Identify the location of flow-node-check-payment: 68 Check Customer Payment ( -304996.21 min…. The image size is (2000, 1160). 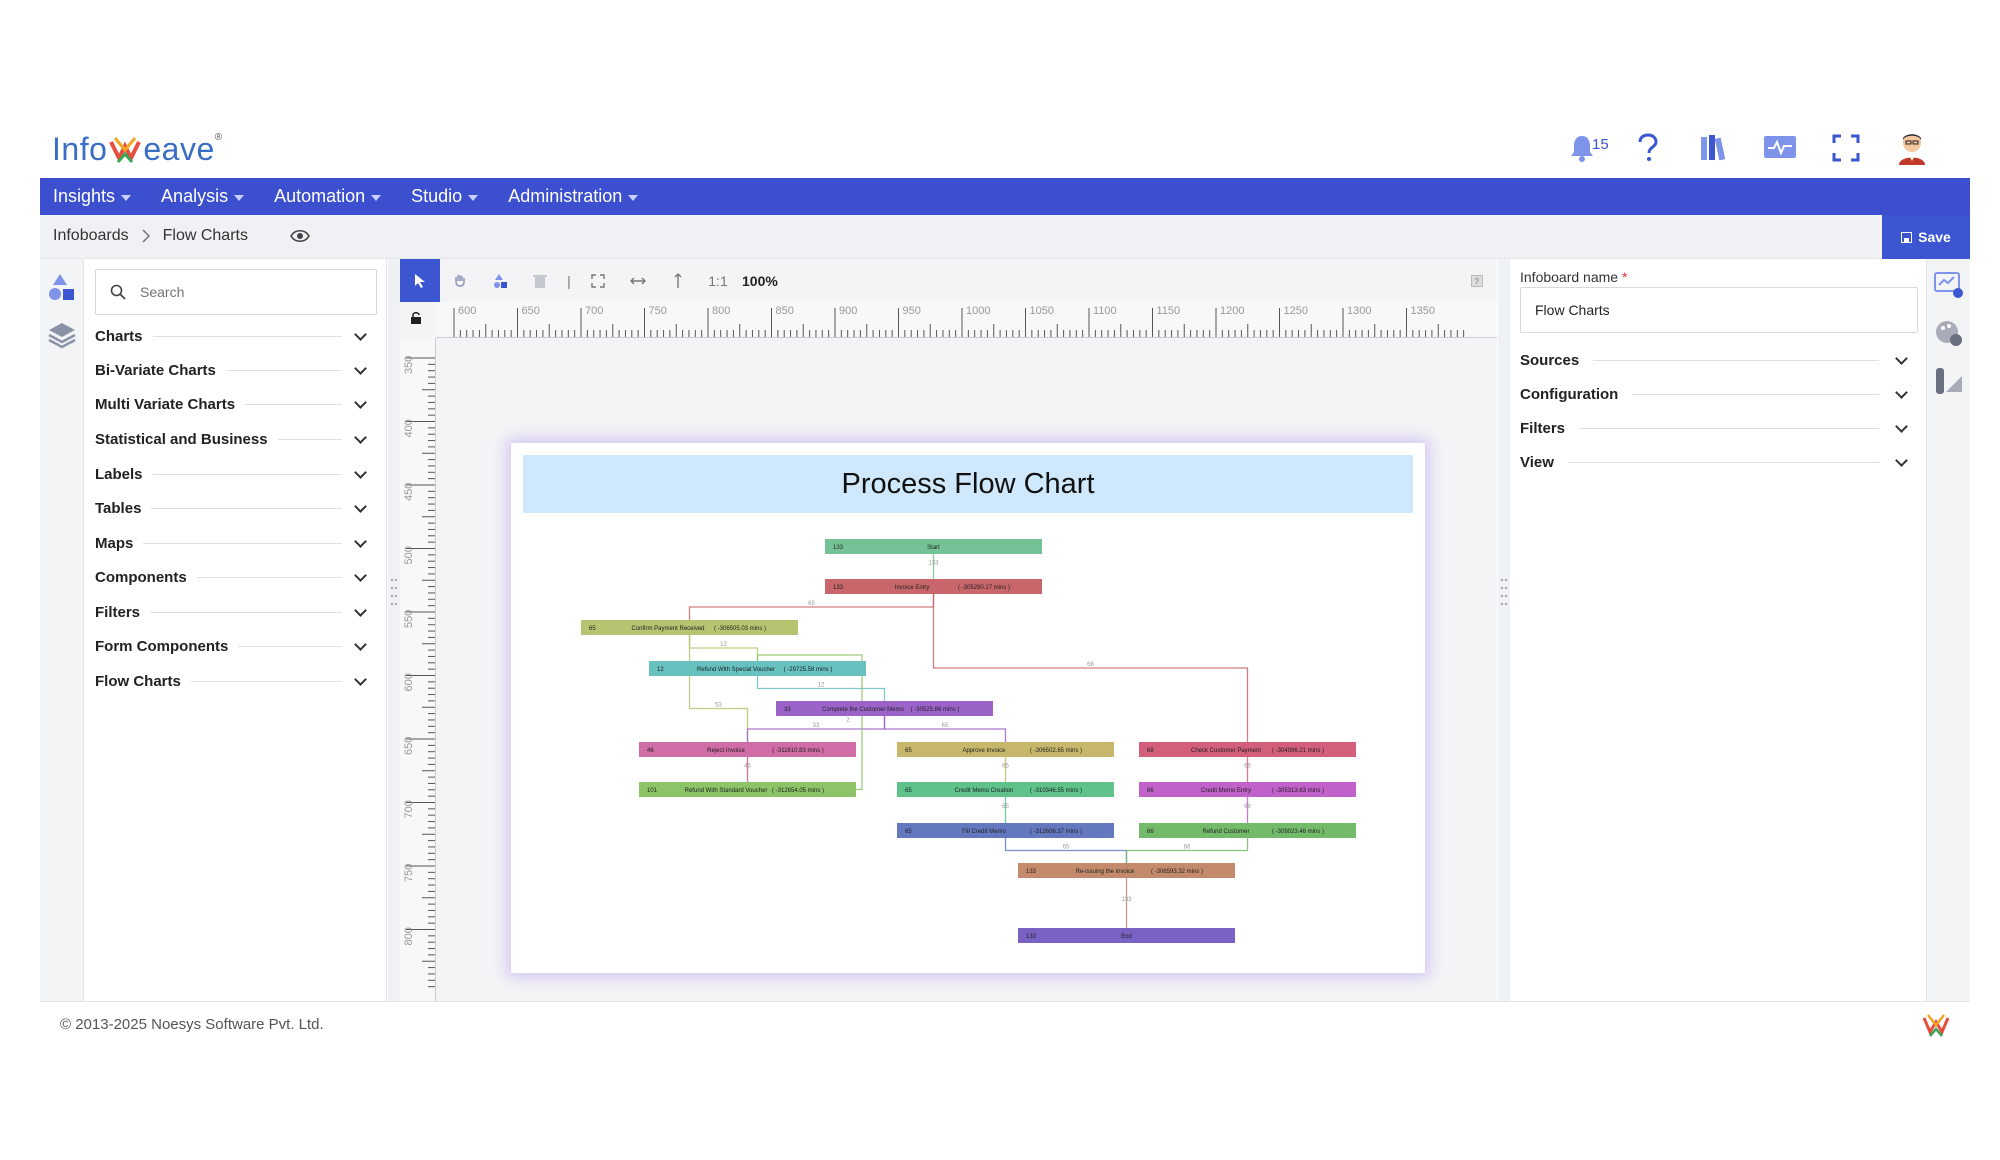
(1247, 749).